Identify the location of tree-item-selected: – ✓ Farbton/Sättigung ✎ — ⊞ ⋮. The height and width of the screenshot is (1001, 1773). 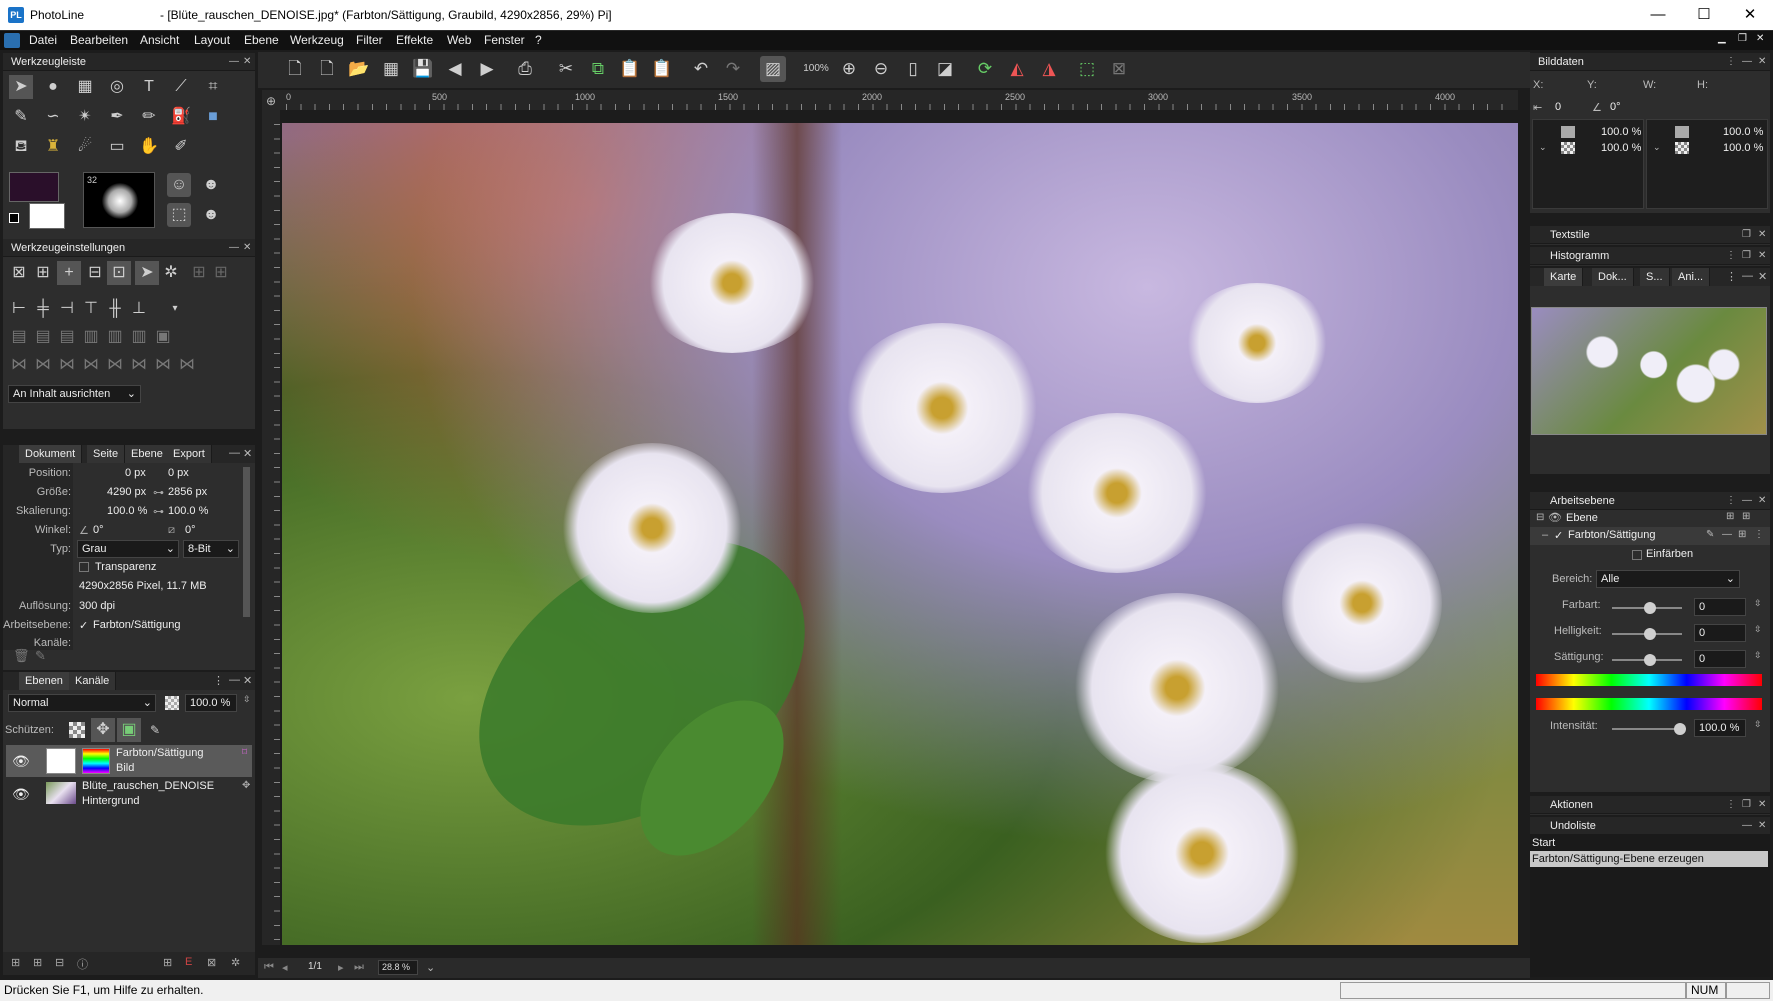
(1650, 536).